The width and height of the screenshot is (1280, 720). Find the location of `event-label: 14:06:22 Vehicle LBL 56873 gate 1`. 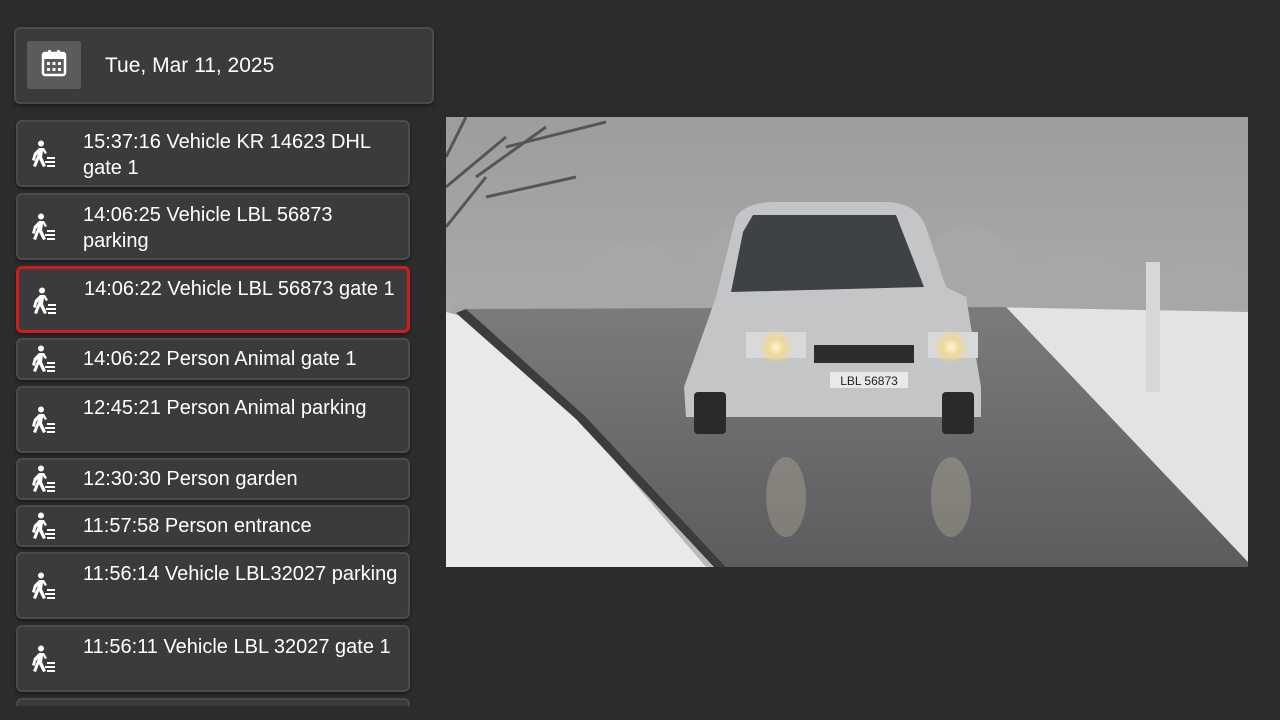

event-label: 14:06:22 Vehicle LBL 56873 gate 1 is located at coordinates (239, 289).